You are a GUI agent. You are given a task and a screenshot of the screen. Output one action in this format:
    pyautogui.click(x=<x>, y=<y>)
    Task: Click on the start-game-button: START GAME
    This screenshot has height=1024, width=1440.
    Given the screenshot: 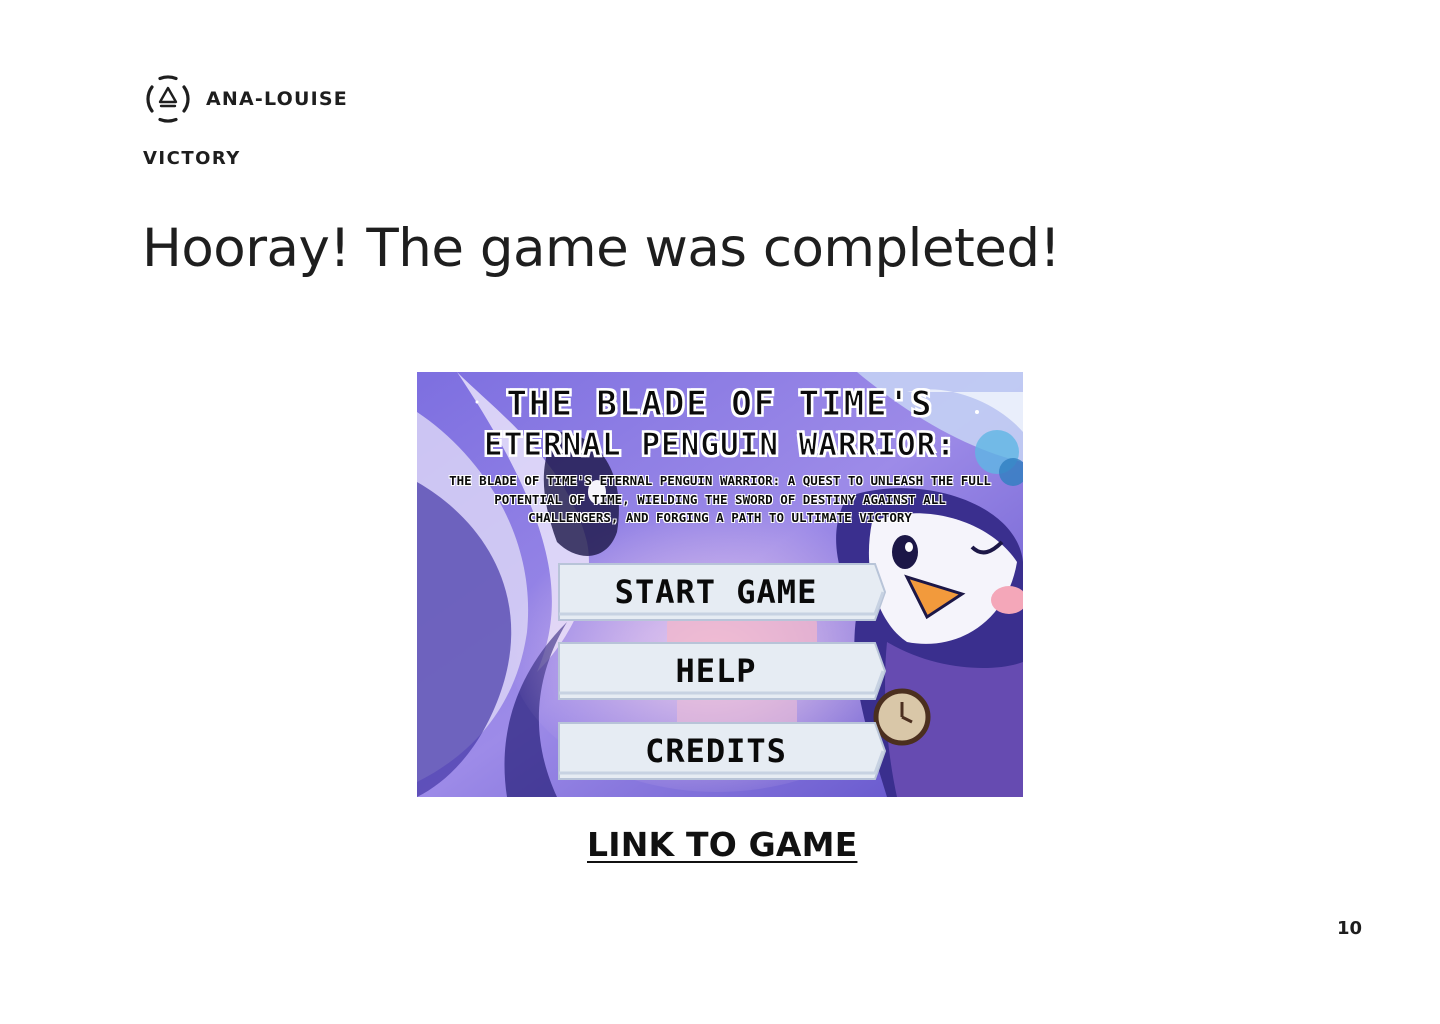 What is the action you would take?
    pyautogui.click(x=722, y=592)
    